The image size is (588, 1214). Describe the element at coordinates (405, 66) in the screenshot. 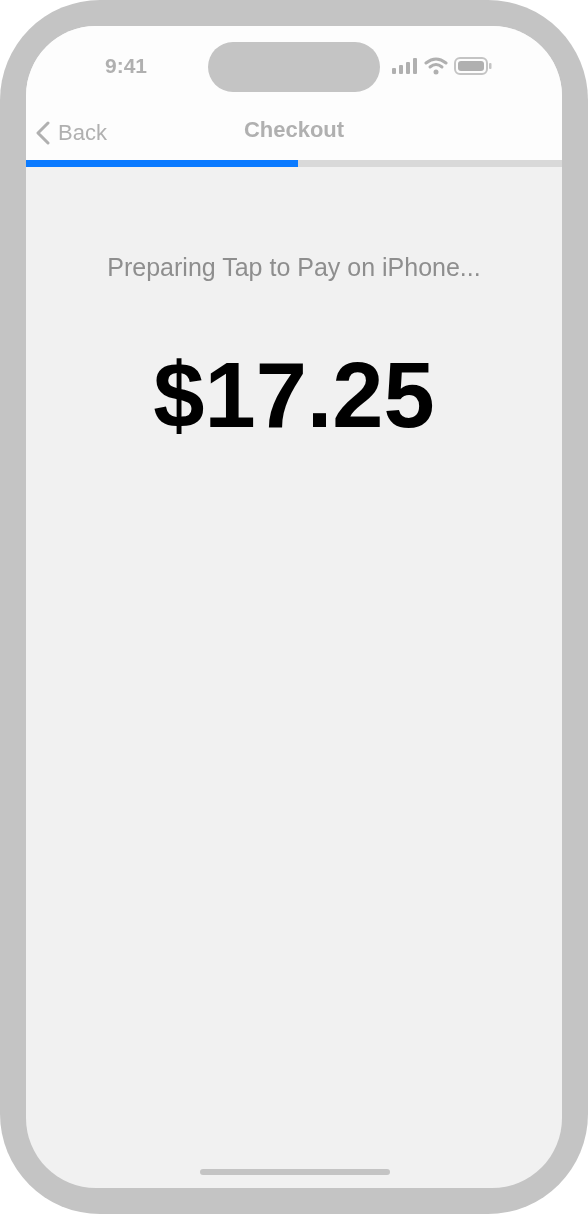

I see `signal-icon` at that location.